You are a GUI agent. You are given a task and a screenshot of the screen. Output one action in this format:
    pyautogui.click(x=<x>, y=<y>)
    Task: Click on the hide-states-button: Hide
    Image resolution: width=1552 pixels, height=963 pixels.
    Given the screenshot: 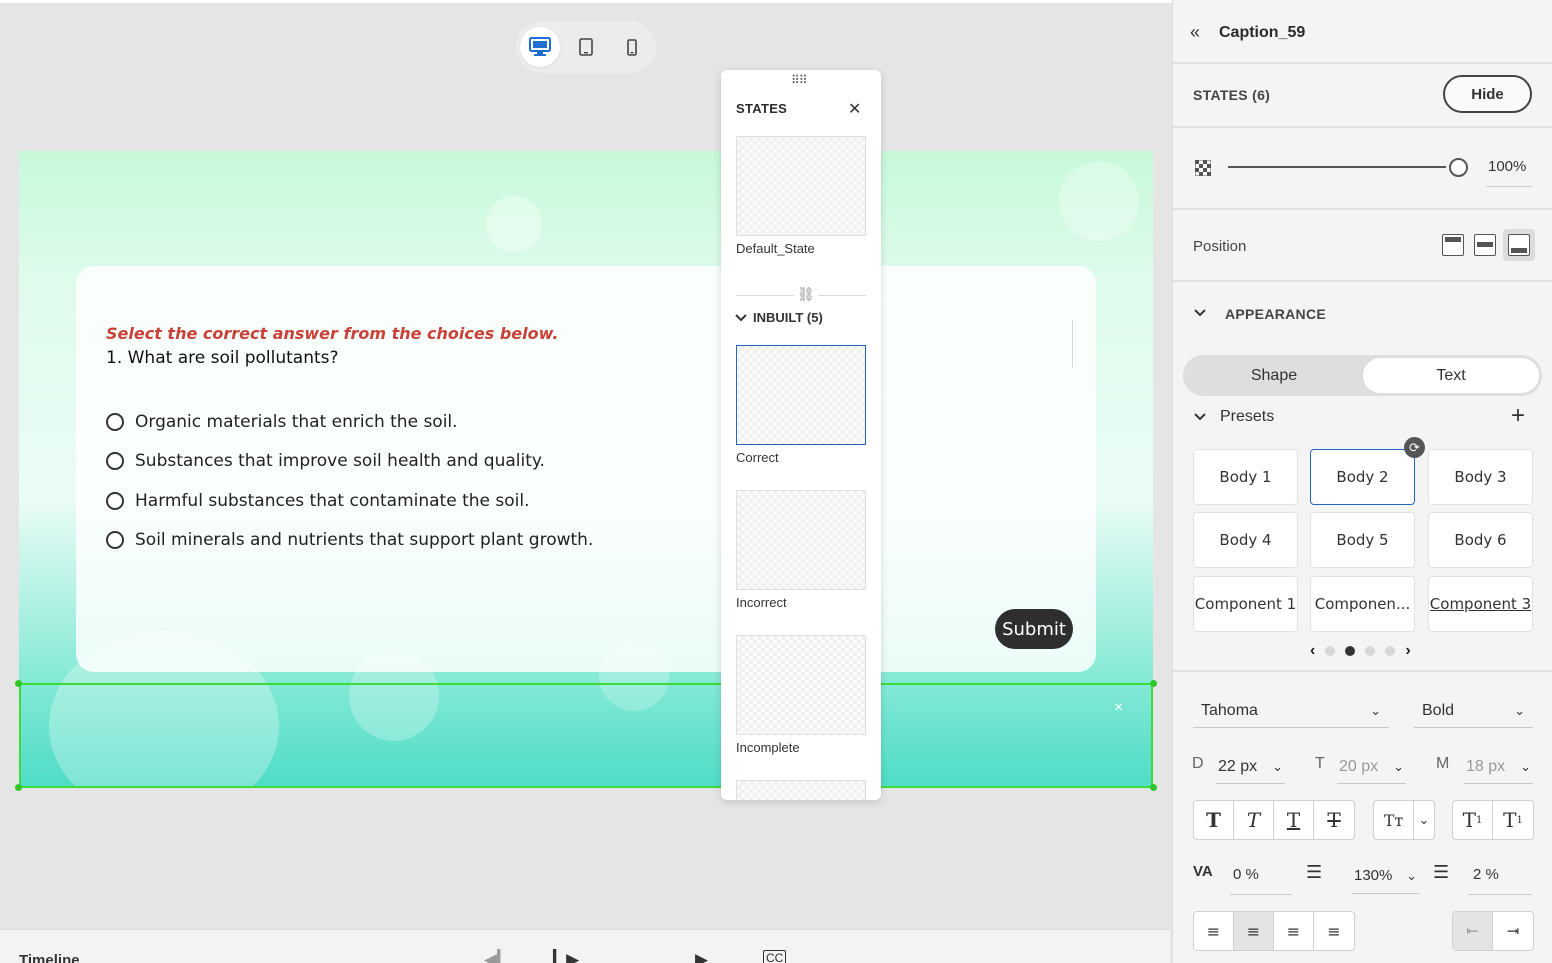 What is the action you would take?
    pyautogui.click(x=1487, y=94)
    